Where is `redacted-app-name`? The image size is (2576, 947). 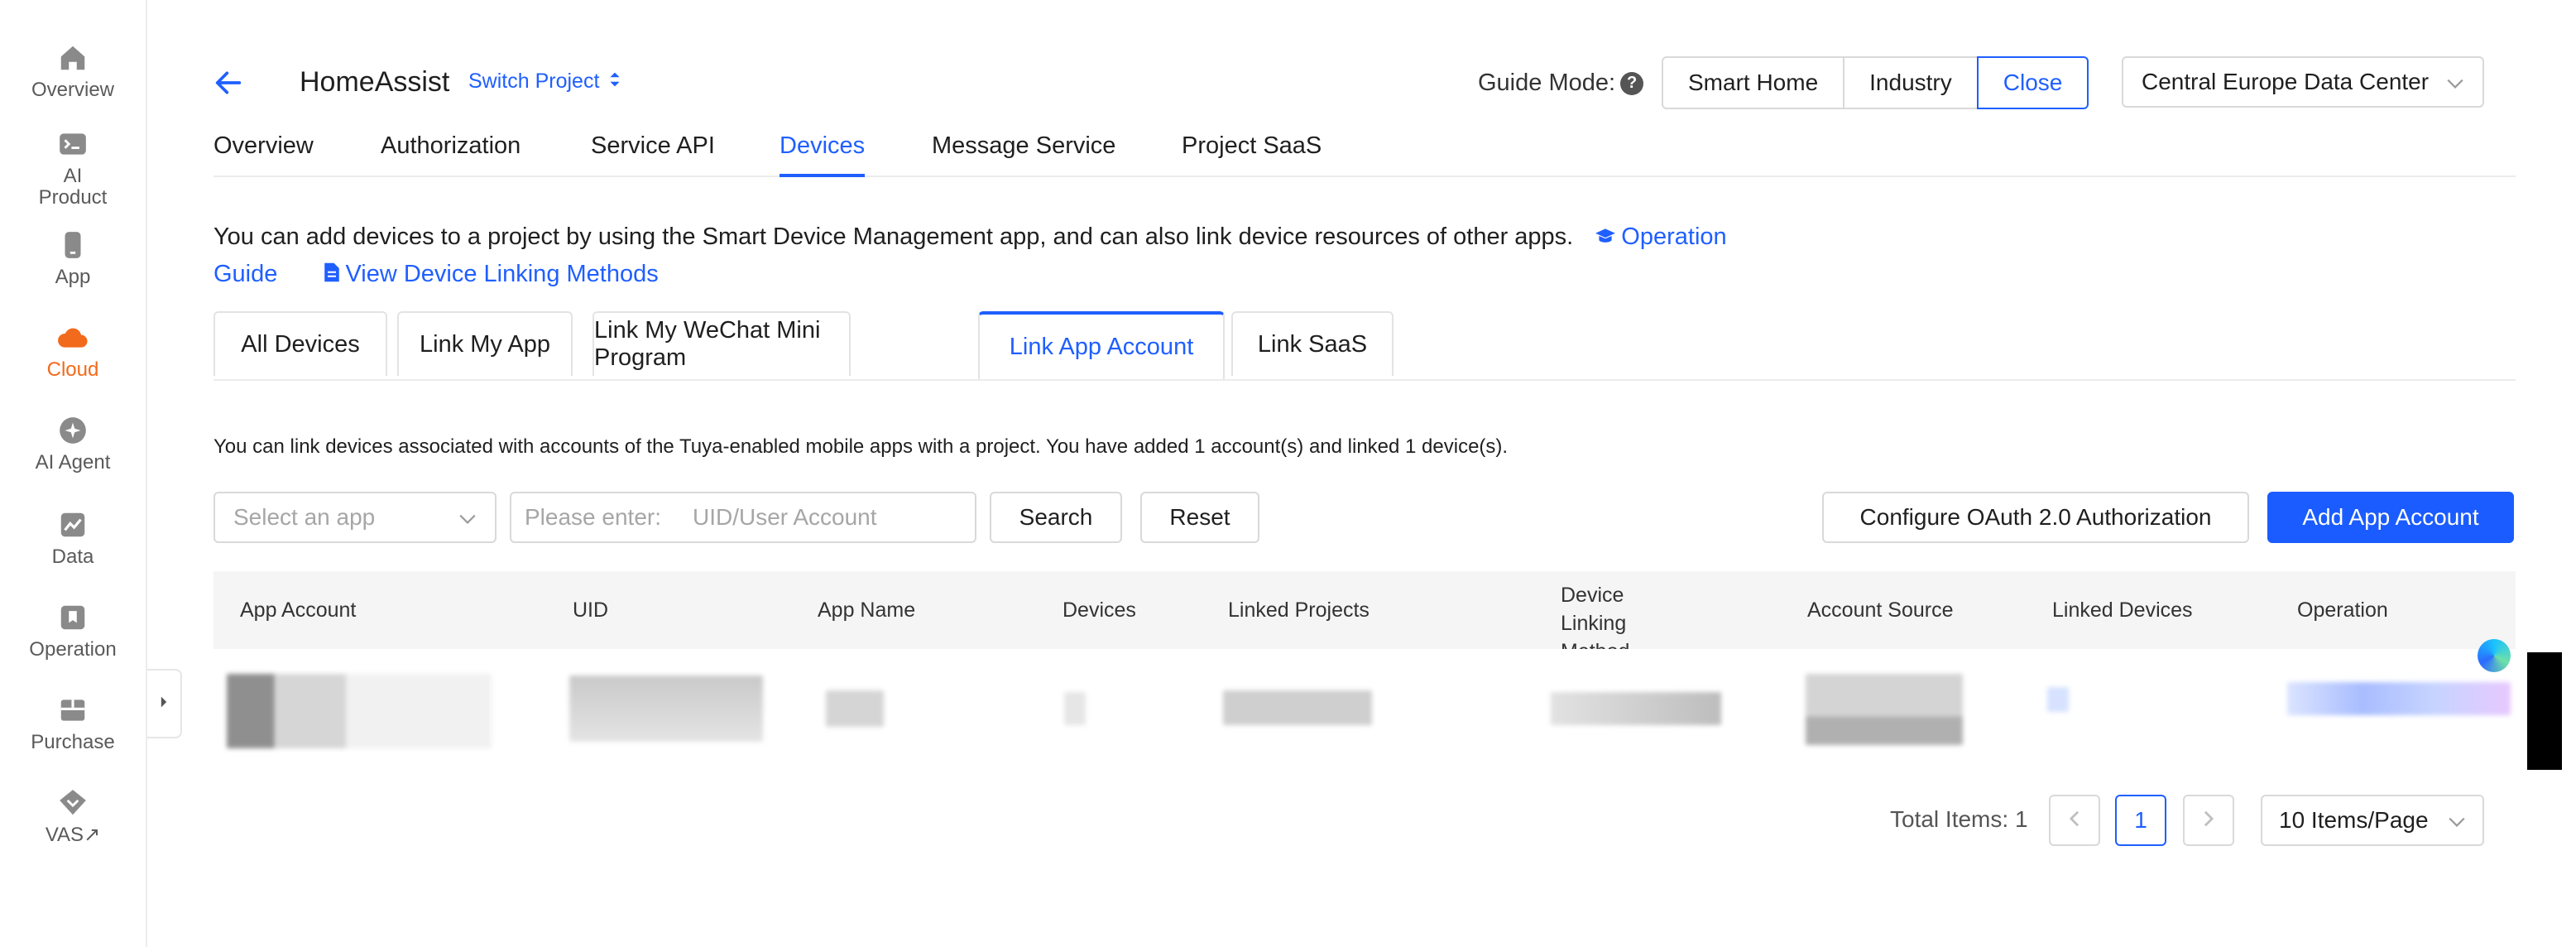 redacted-app-name is located at coordinates (855, 708).